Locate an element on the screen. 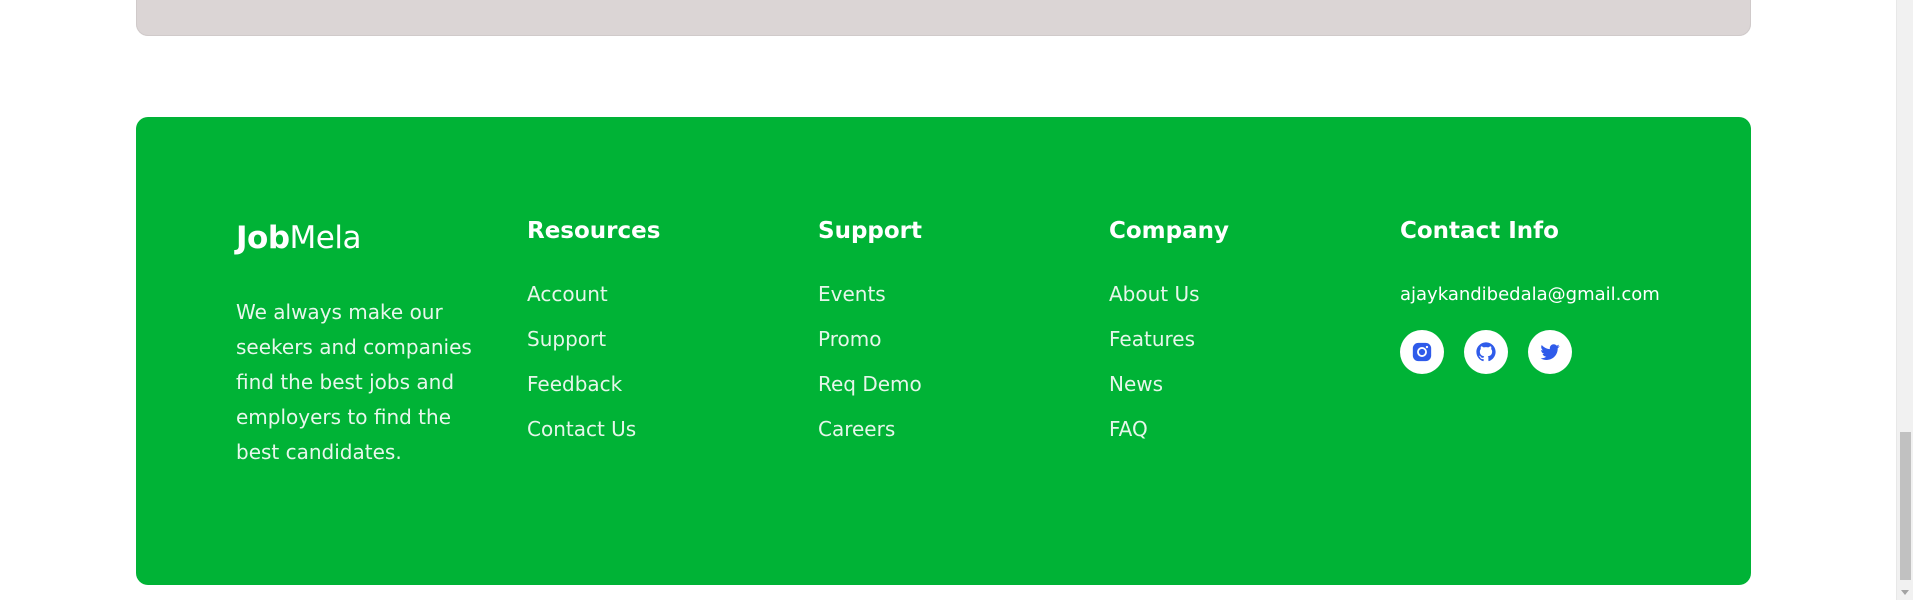 The height and width of the screenshot is (600, 1913). footer-link-events: Events is located at coordinates (870, 303).